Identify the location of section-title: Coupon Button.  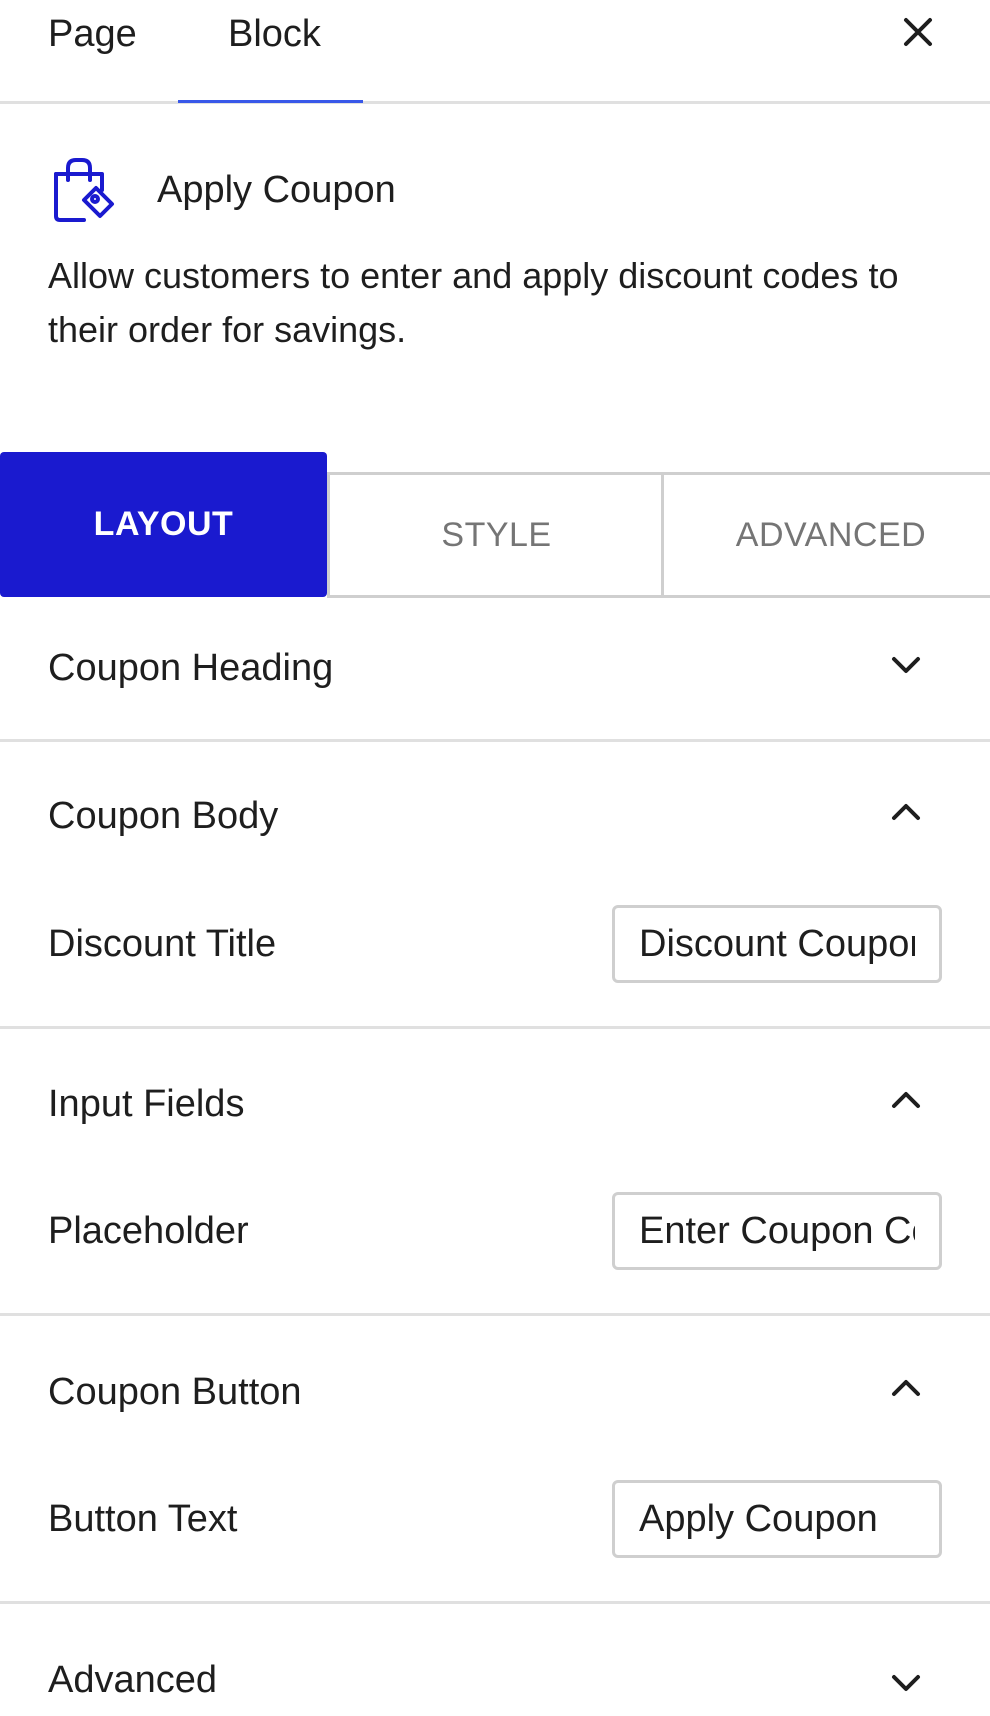
(175, 1392).